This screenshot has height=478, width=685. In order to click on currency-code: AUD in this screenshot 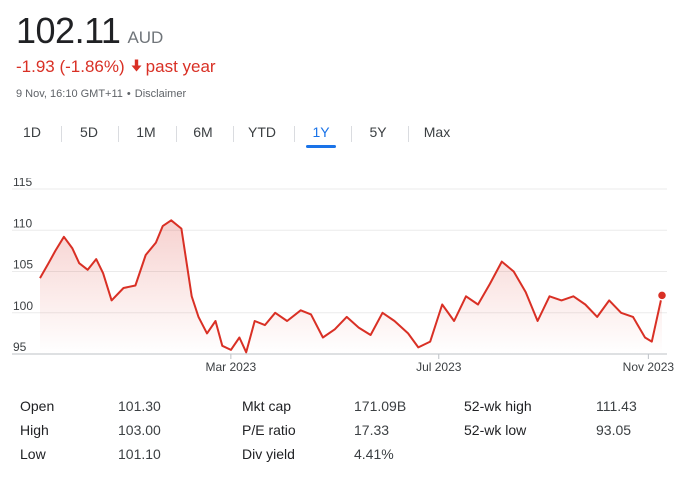, I will do `click(145, 37)`.